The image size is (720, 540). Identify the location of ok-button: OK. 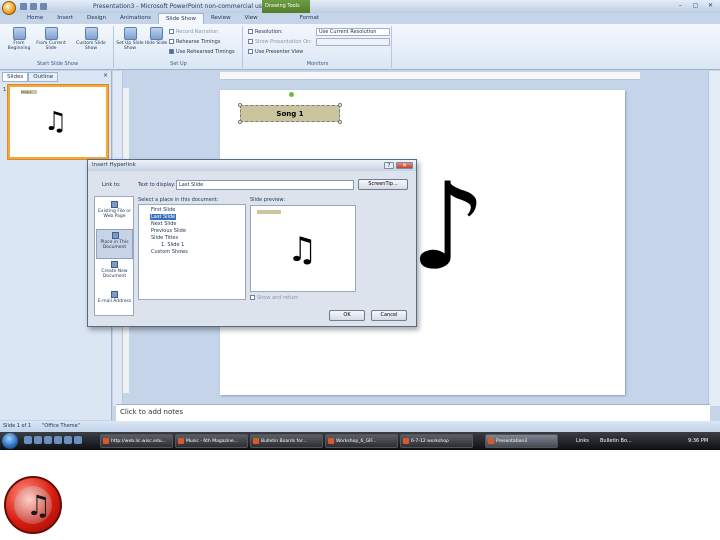
(347, 315).